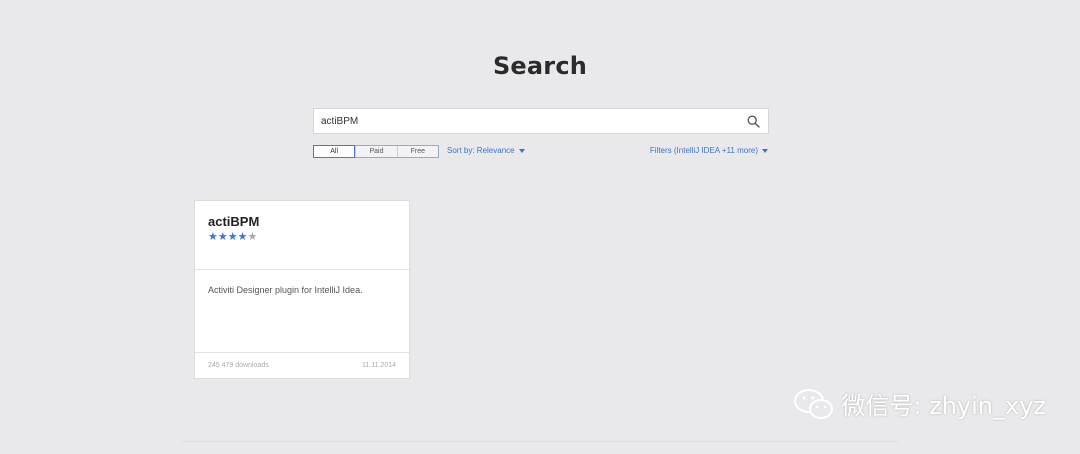  What do you see at coordinates (531, 121) in the screenshot?
I see `search-input` at bounding box center [531, 121].